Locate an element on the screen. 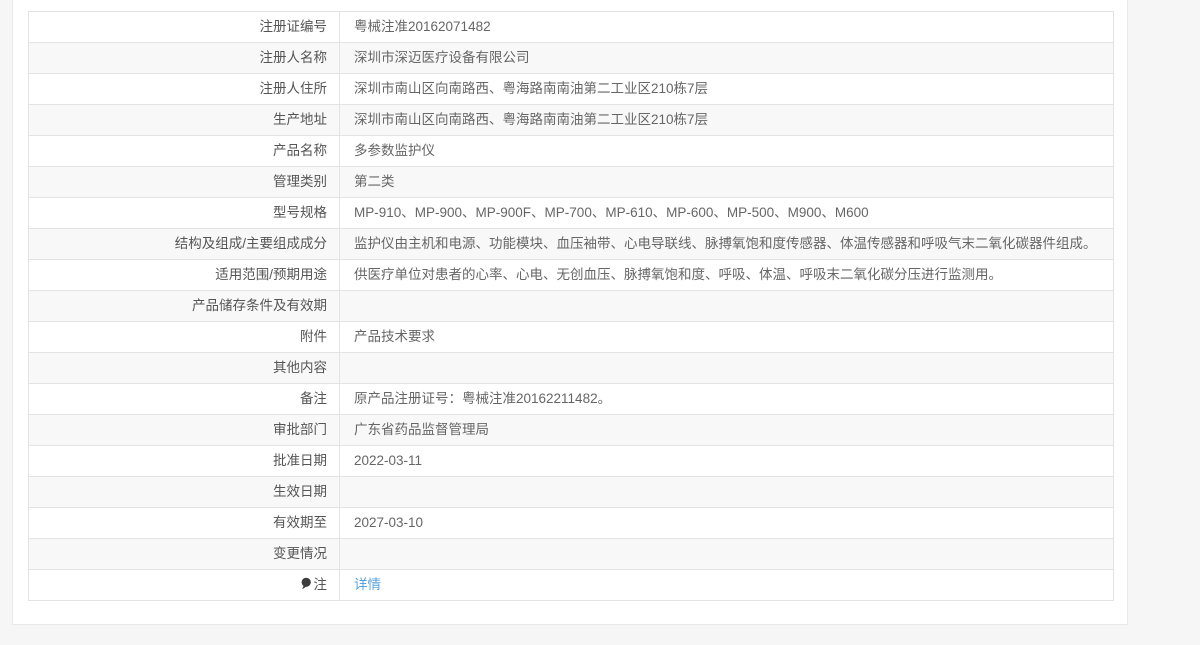 This screenshot has width=1200, height=645. table-row: 注 详情 is located at coordinates (571, 585).